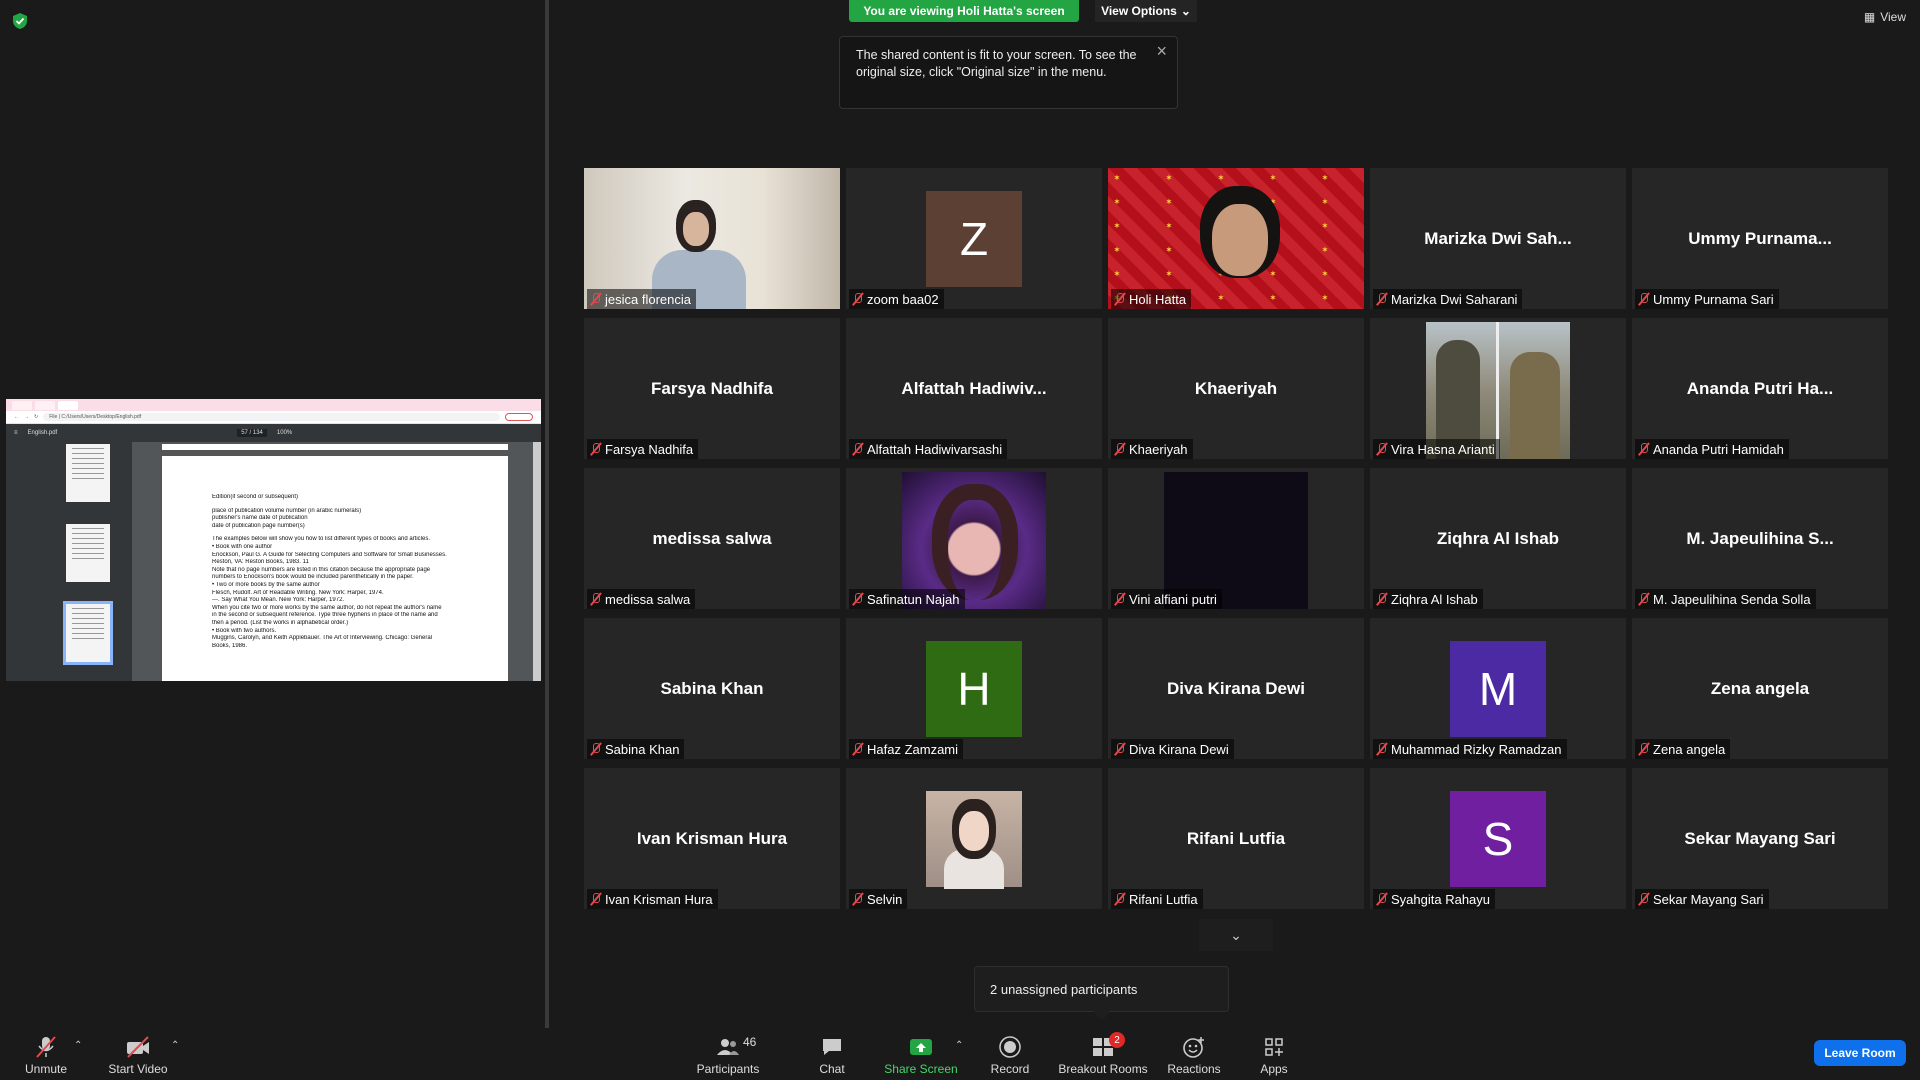 This screenshot has width=1920, height=1080. What do you see at coordinates (712, 238) in the screenshot?
I see `participant-tile: jesica florencia` at bounding box center [712, 238].